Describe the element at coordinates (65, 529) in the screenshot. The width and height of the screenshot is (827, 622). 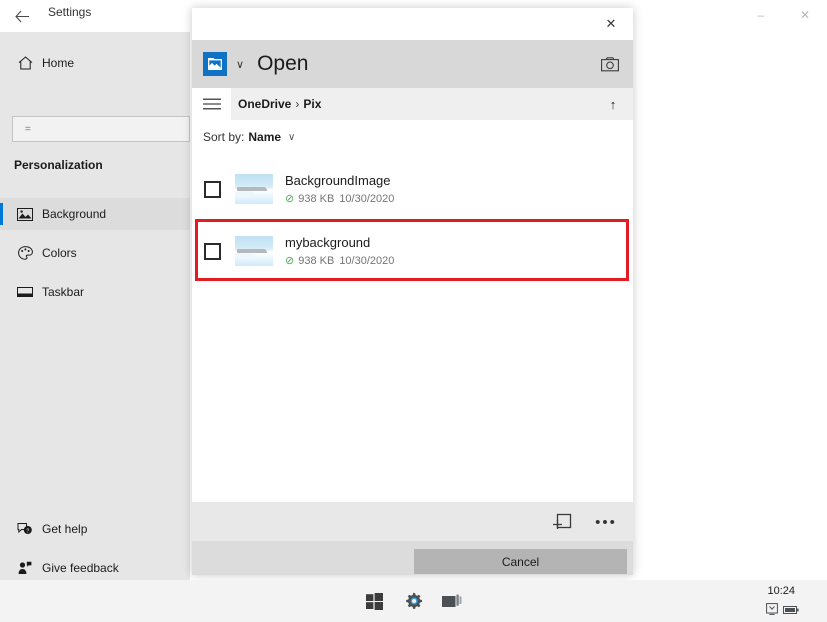
I see `sidebar-item-get-help-label: Get help` at that location.